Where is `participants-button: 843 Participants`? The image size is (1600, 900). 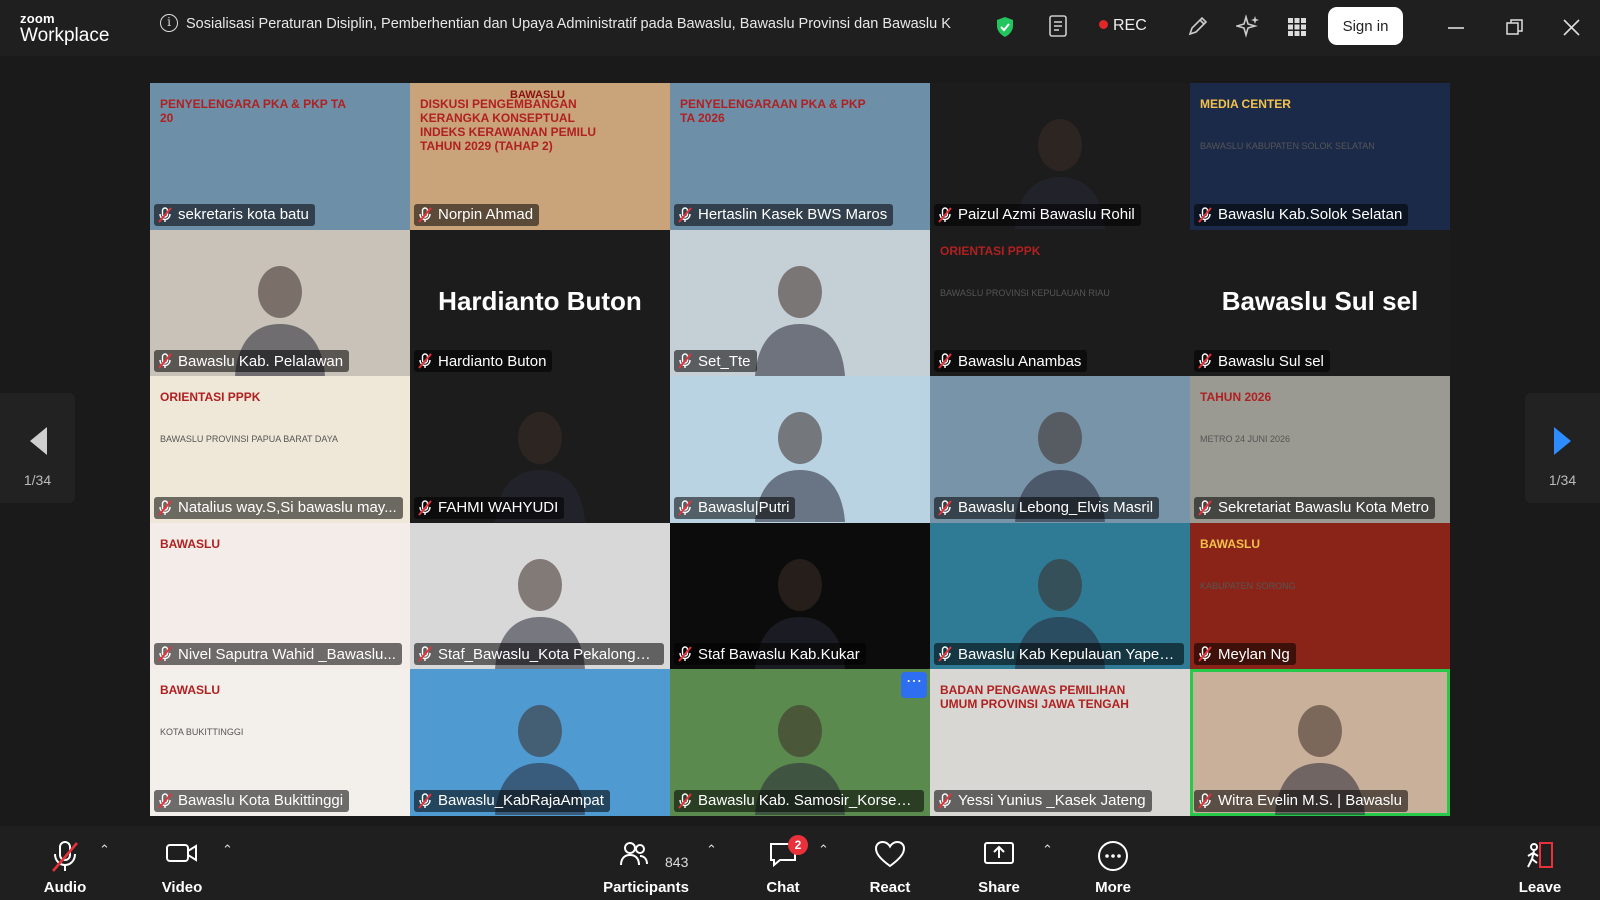 participants-button: 843 Participants is located at coordinates (646, 863).